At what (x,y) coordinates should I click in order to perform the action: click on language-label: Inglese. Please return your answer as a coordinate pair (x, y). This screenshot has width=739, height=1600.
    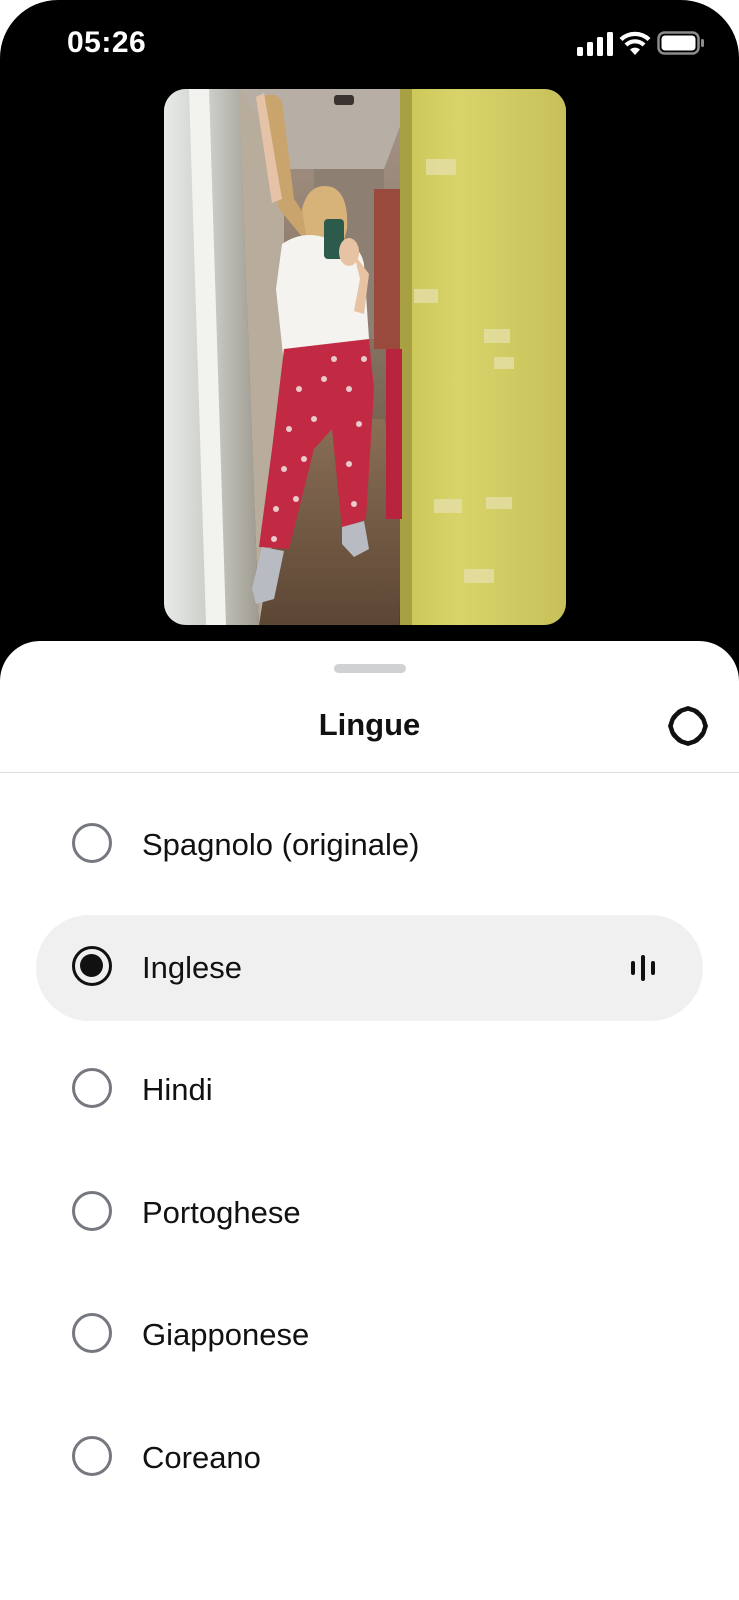
    Looking at the image, I should click on (192, 967).